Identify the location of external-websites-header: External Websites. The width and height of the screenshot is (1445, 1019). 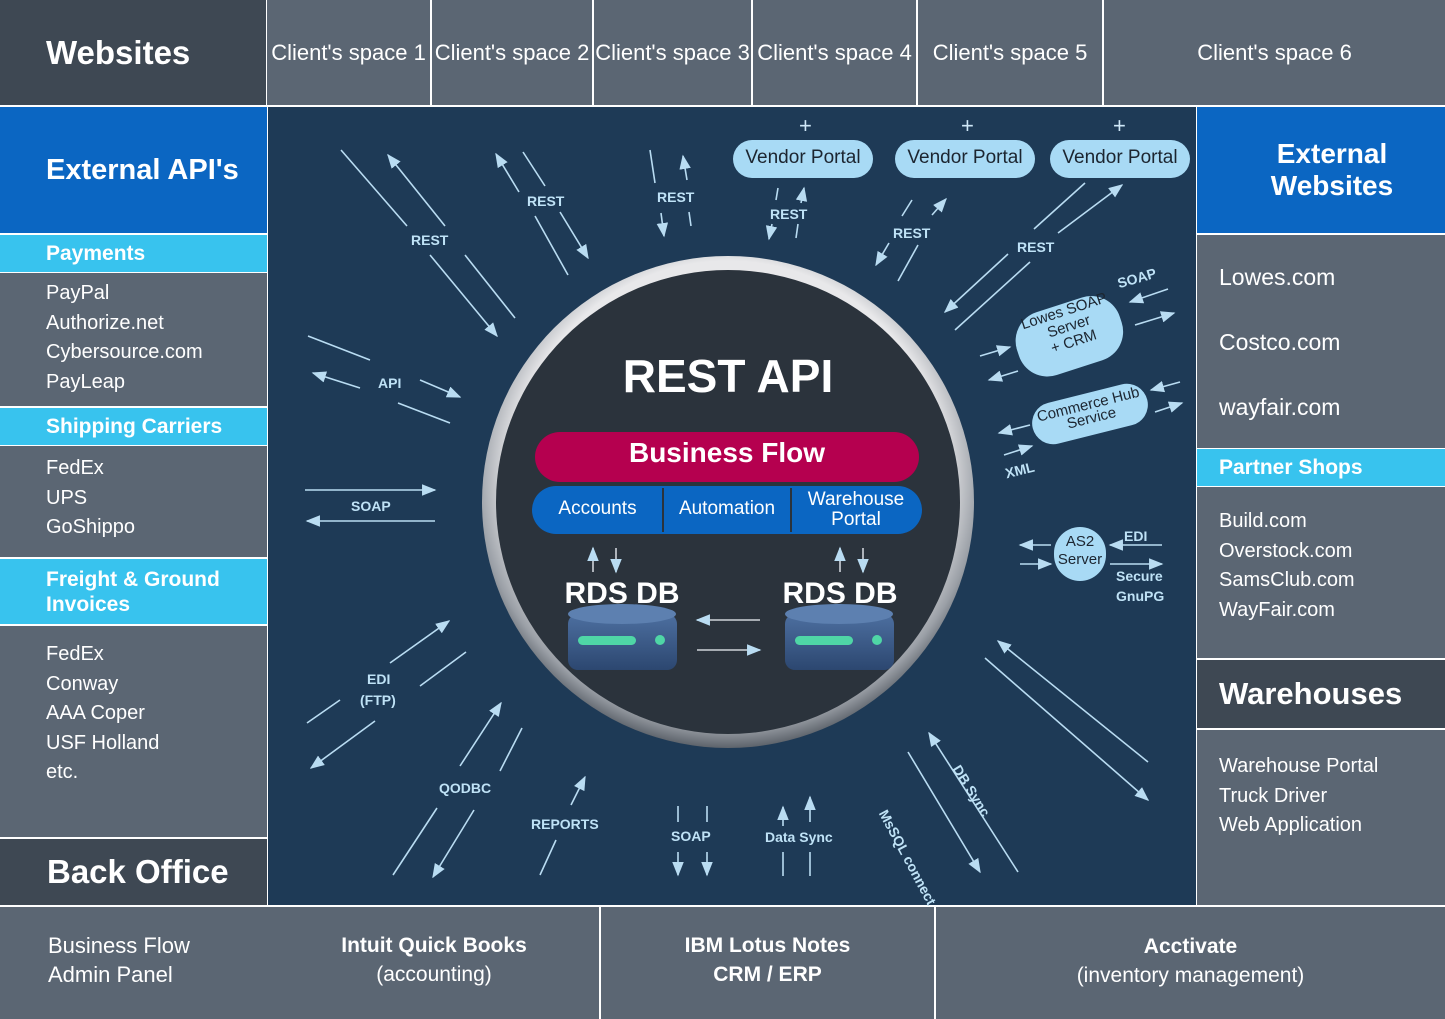
(1321, 170).